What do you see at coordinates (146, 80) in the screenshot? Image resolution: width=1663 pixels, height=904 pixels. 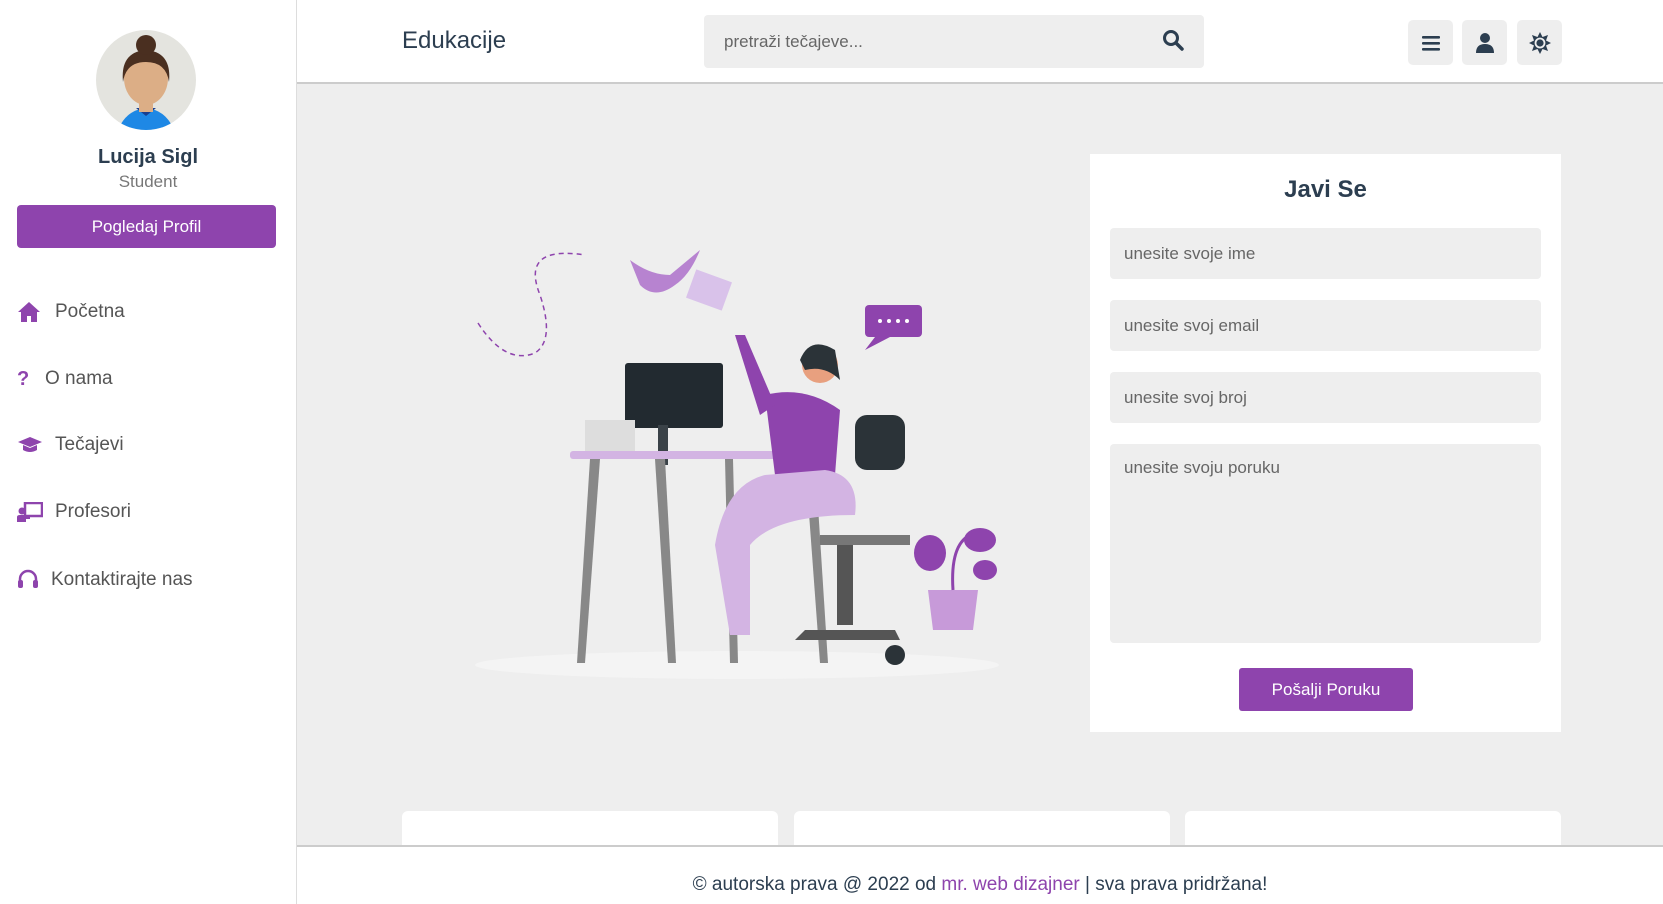 I see `avatar` at bounding box center [146, 80].